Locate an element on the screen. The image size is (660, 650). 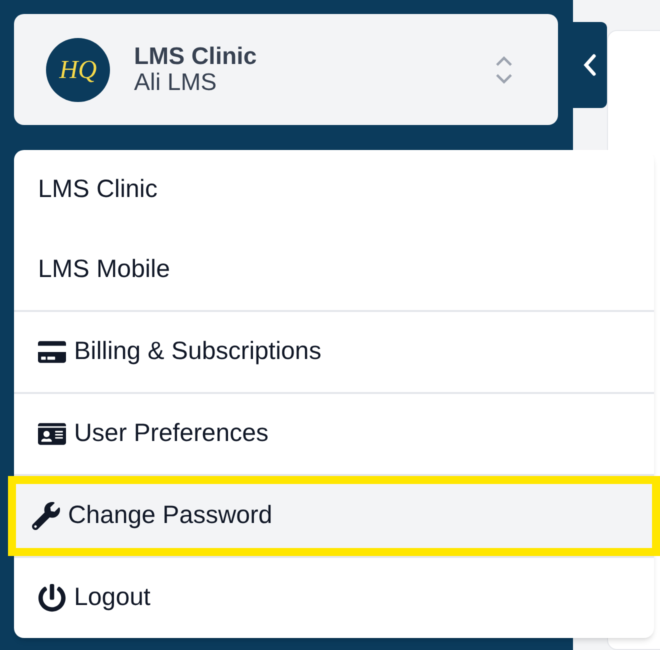
clinic-name: LMS Clinic is located at coordinates (196, 57).